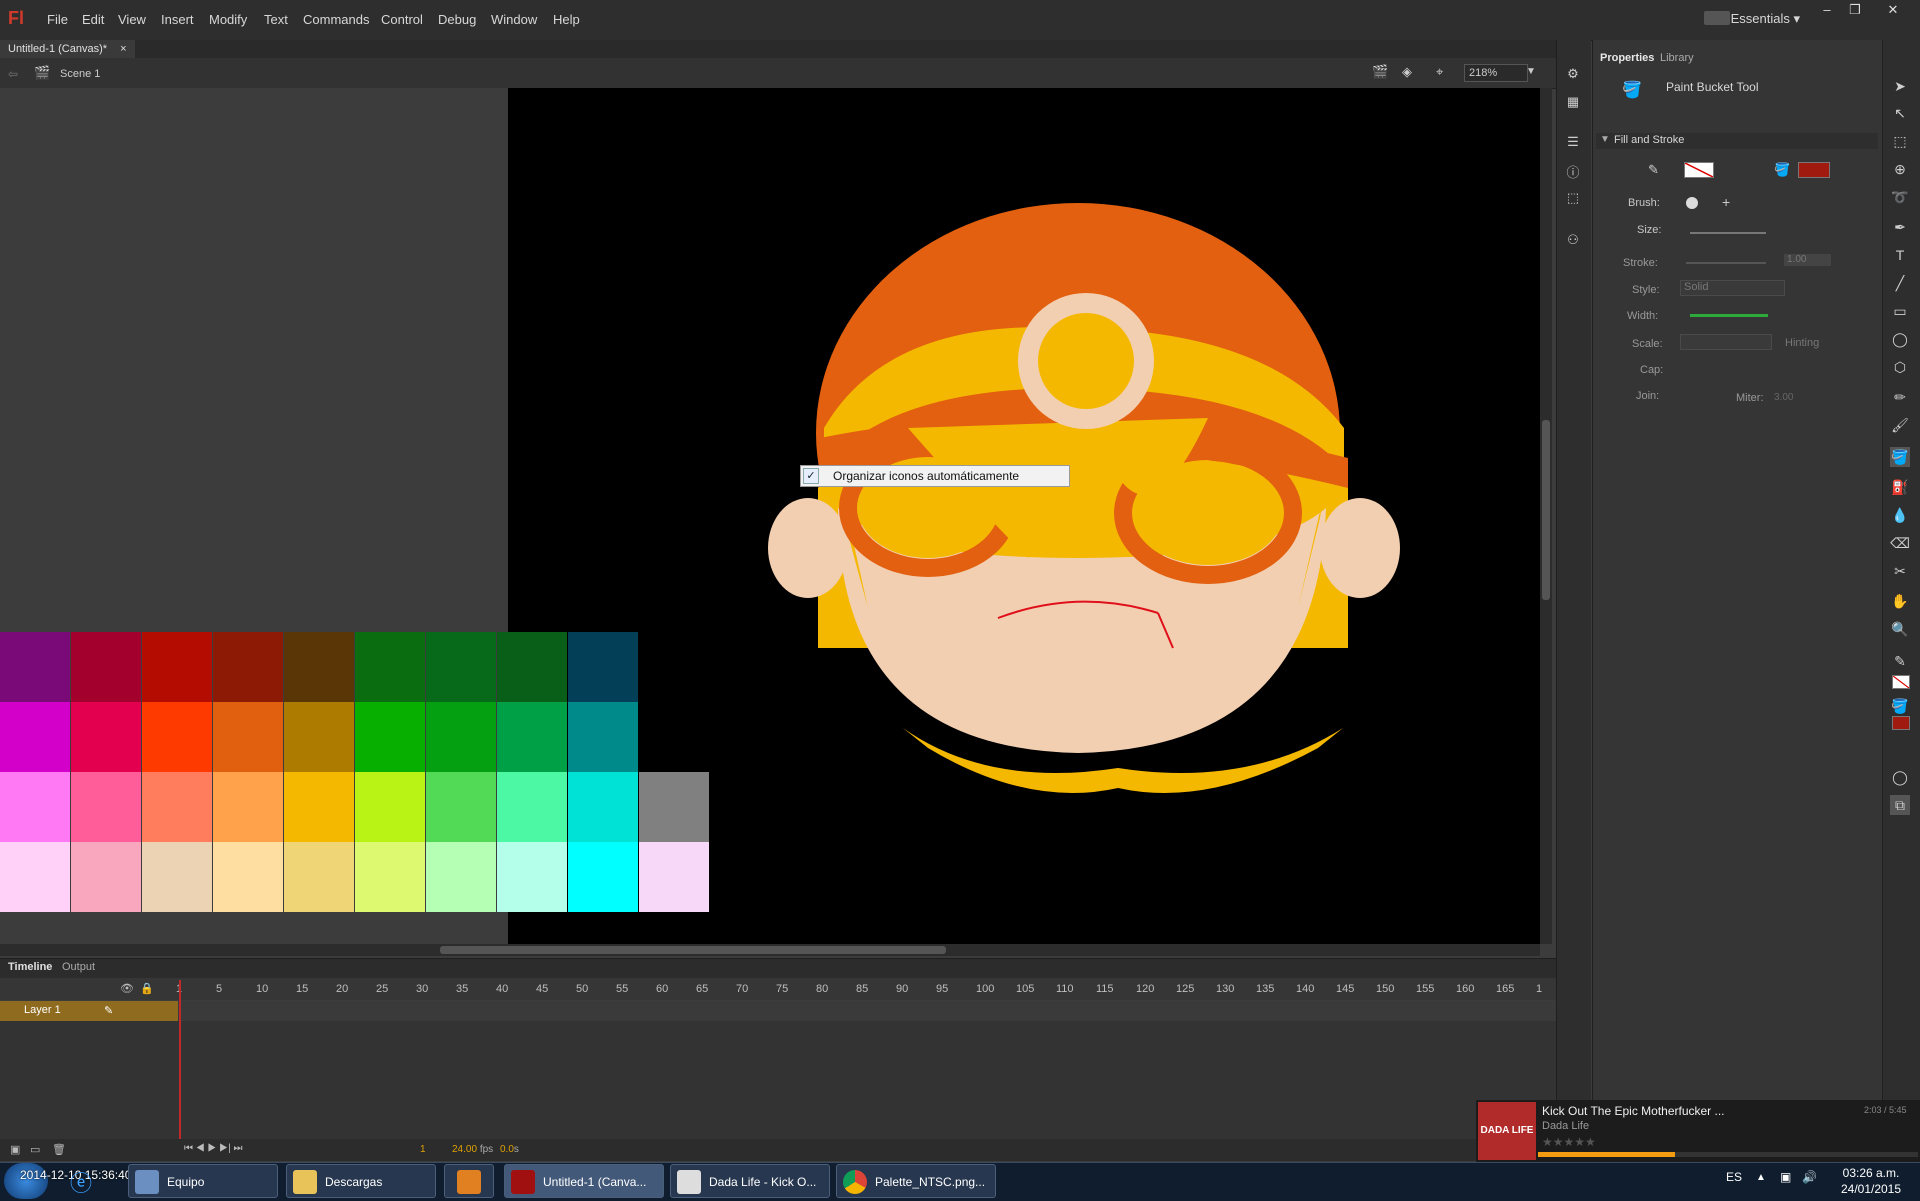 The height and width of the screenshot is (1201, 1920). I want to click on edit-symbol-icon: ◈, so click(1407, 72).